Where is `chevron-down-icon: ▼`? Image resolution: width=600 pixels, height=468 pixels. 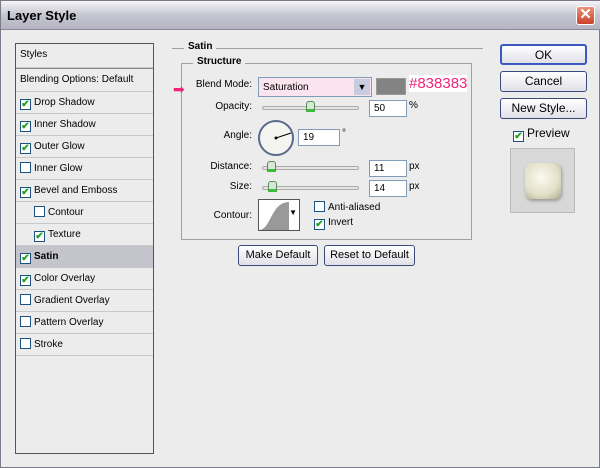 chevron-down-icon: ▼ is located at coordinates (362, 87).